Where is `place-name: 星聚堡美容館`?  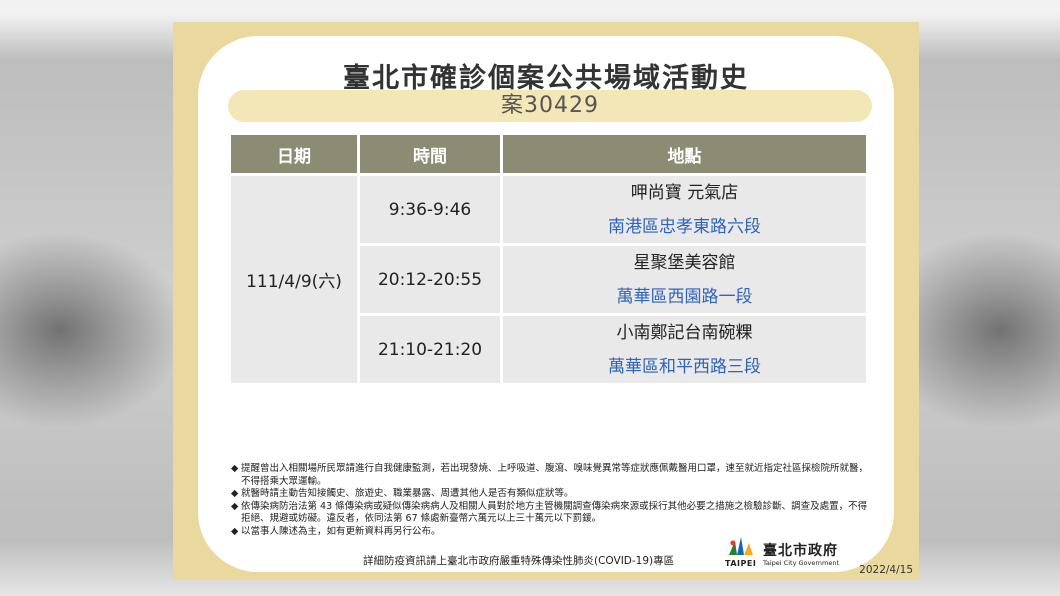 place-name: 星聚堡美容館 is located at coordinates (684, 262).